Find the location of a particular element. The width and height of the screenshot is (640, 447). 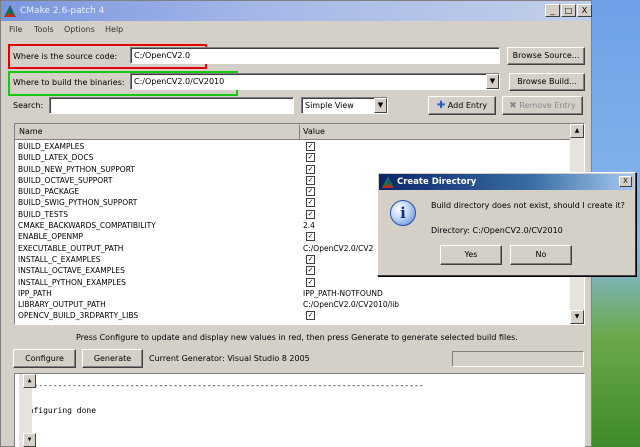

cache-entry-name: BUILD_NEW_PYTHON_SUPPORT is located at coordinates (76, 169).